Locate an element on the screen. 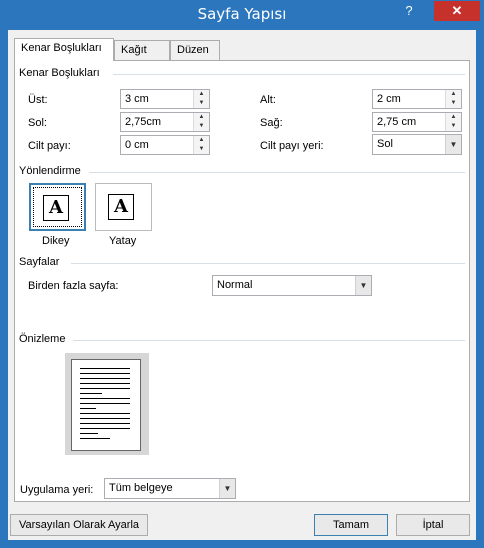  orientation-divider is located at coordinates (277, 172).